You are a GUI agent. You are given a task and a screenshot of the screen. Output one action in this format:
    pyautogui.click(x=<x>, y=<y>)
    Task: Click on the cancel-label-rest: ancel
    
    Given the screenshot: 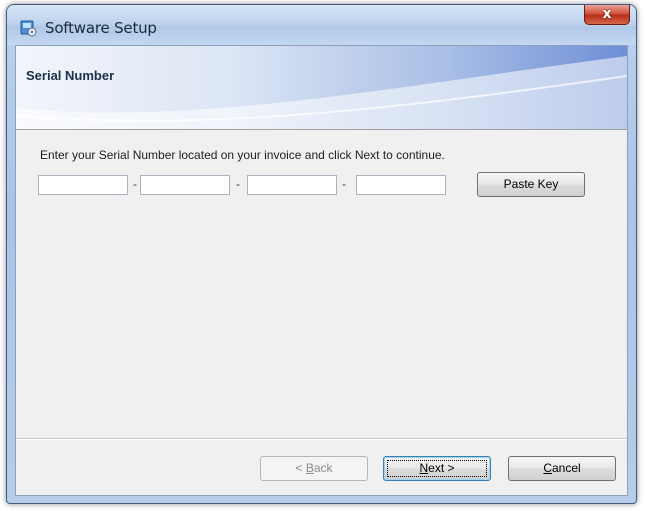 What is the action you would take?
    pyautogui.click(x=566, y=468)
    